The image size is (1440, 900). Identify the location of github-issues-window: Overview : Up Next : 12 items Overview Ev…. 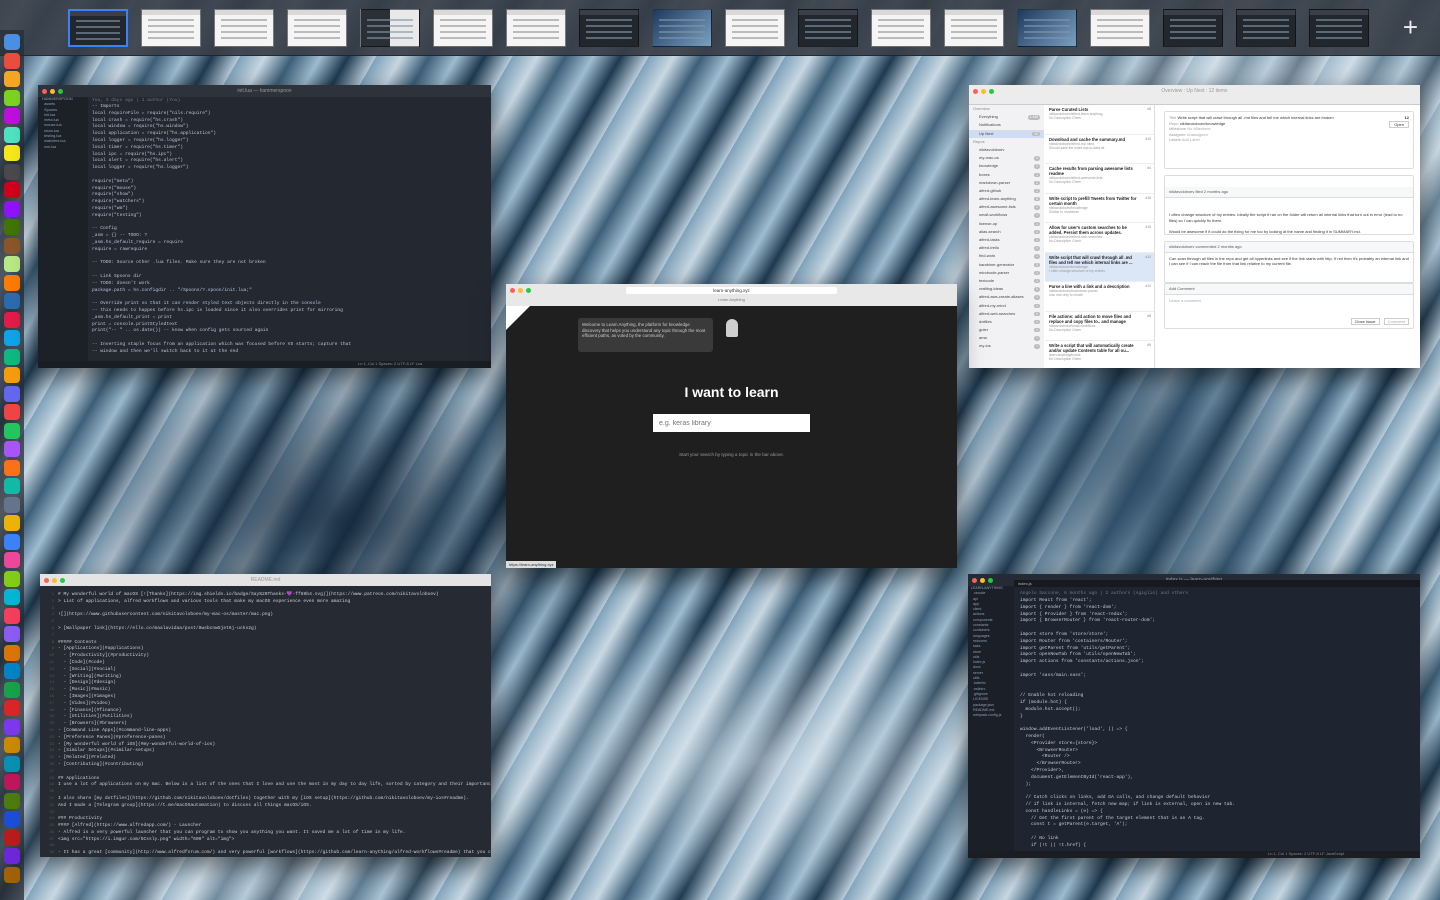
(1194, 226).